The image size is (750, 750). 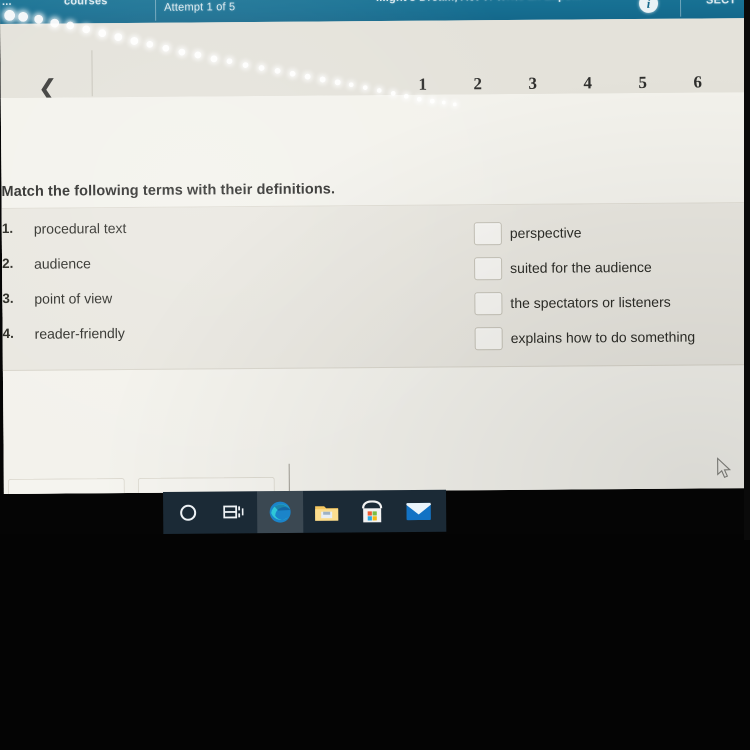 What do you see at coordinates (280, 512) in the screenshot?
I see `edge-browser-icon` at bounding box center [280, 512].